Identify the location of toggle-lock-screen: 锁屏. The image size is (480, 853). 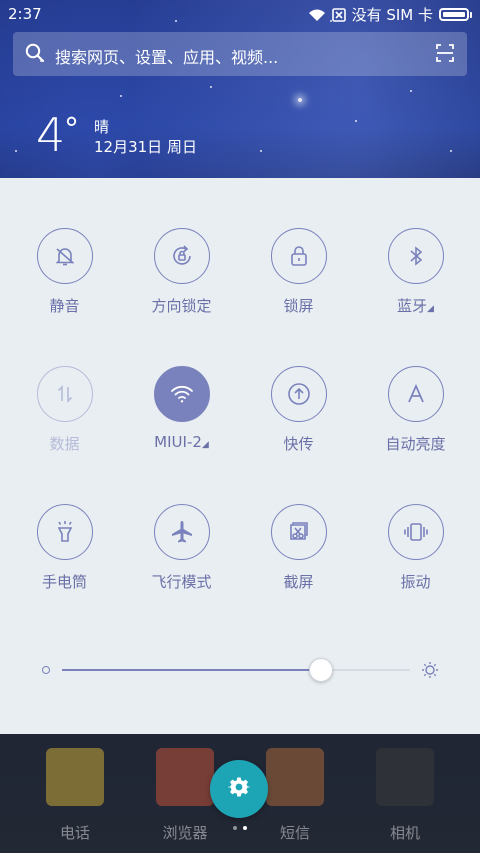
(298, 288).